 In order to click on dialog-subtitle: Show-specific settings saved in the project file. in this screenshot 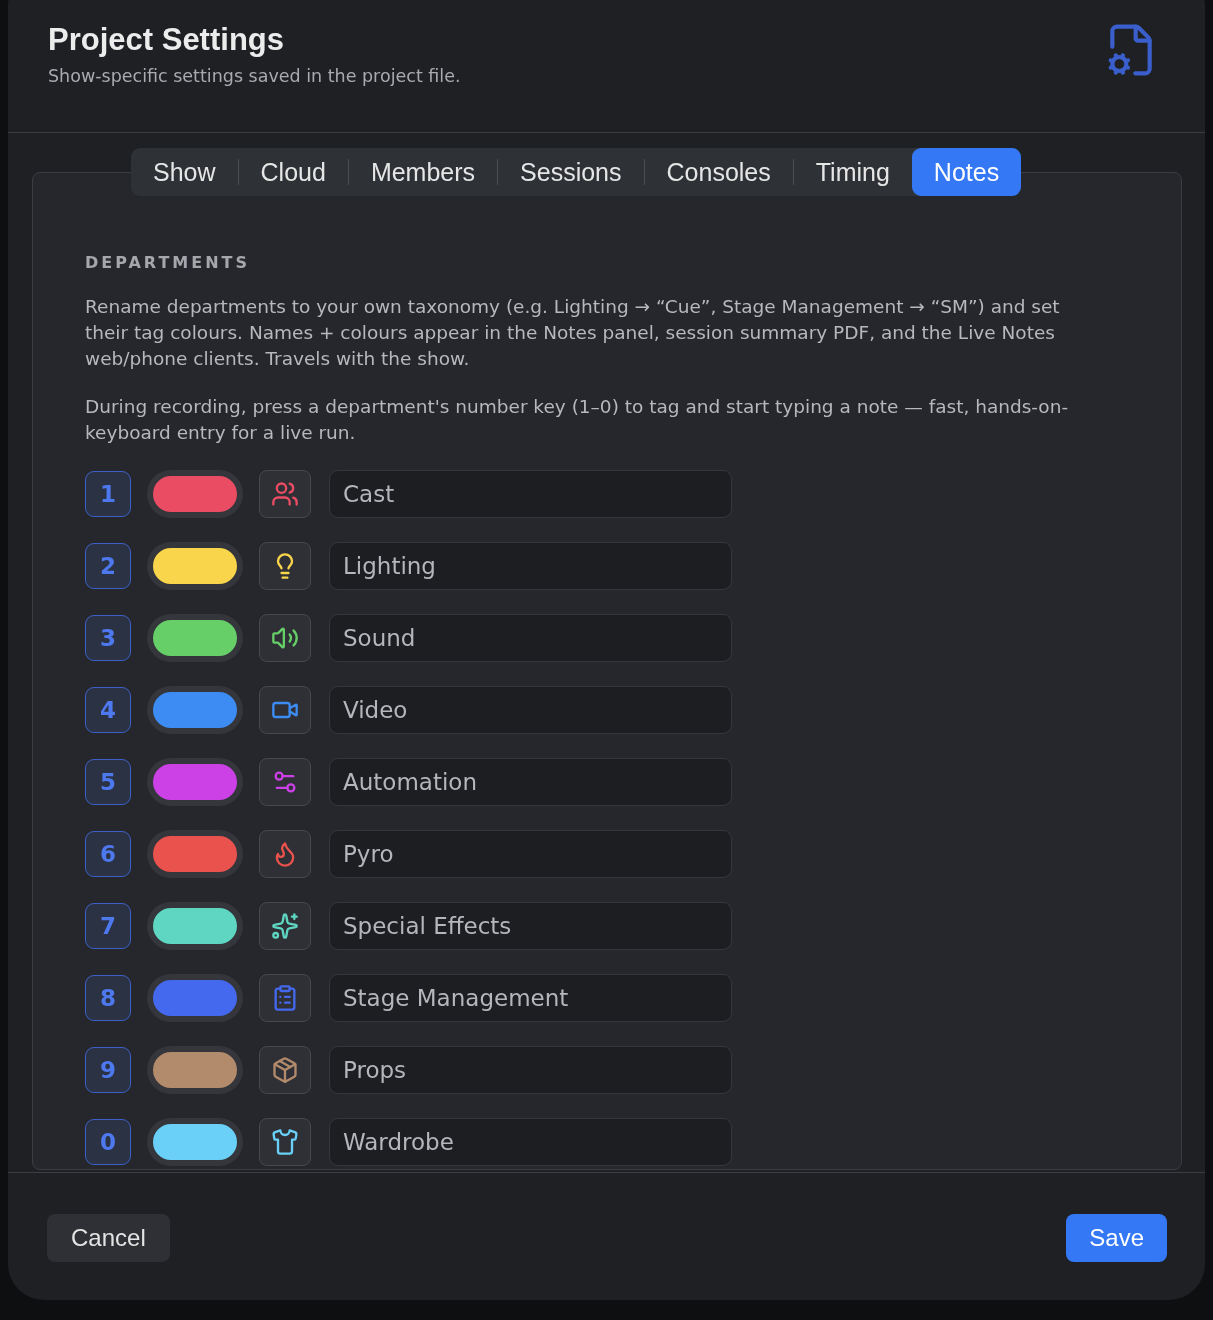, I will do `click(254, 76)`.